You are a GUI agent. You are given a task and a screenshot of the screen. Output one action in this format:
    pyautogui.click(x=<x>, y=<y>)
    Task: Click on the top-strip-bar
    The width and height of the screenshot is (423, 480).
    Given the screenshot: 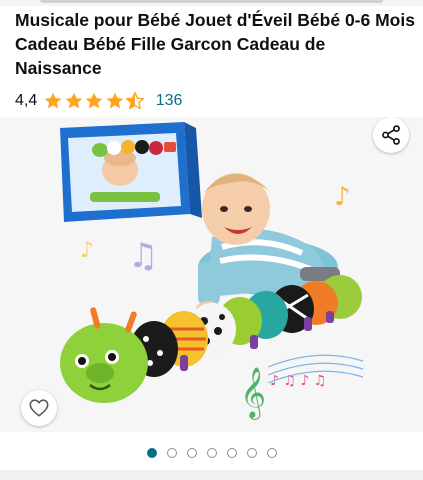 What is the action you would take?
    pyautogui.click(x=211, y=1)
    